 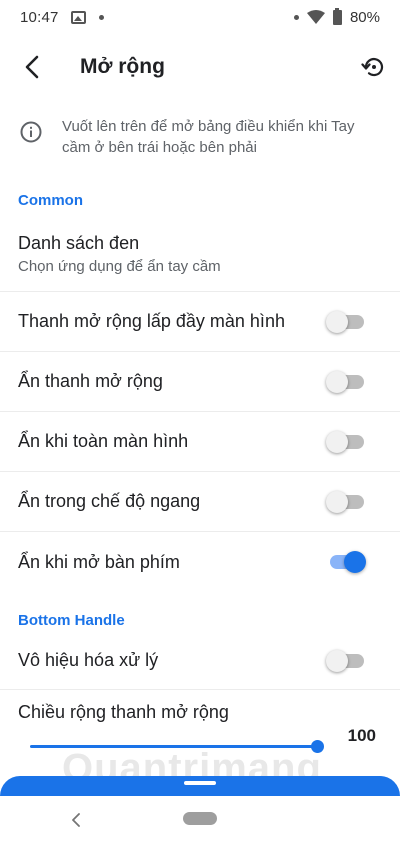 I want to click on sheet-drag-handle, so click(x=200, y=783).